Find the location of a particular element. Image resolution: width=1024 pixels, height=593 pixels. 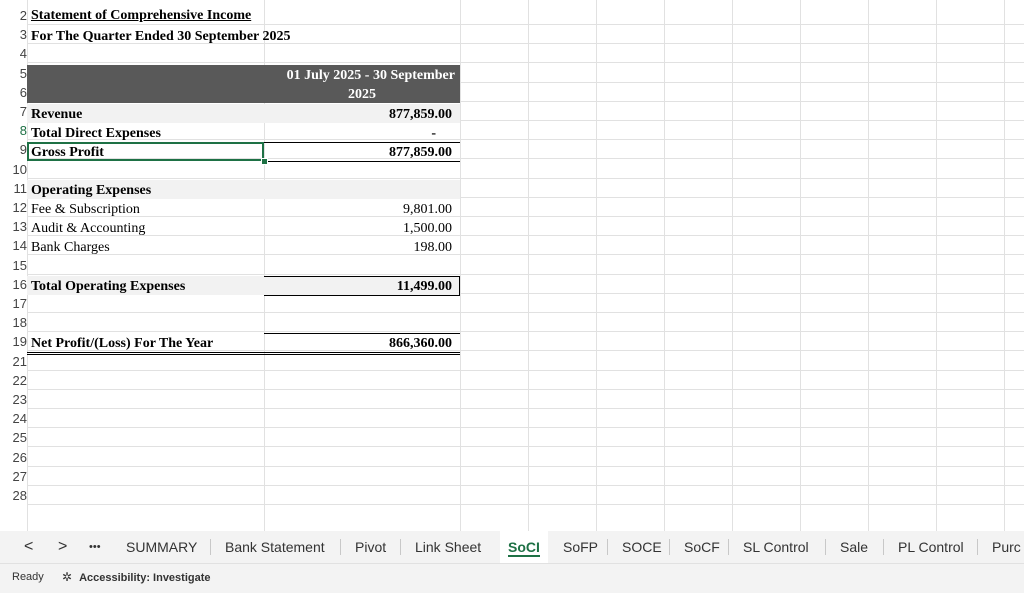

sheet-tab-sl-control: SL Control is located at coordinates (776, 547).